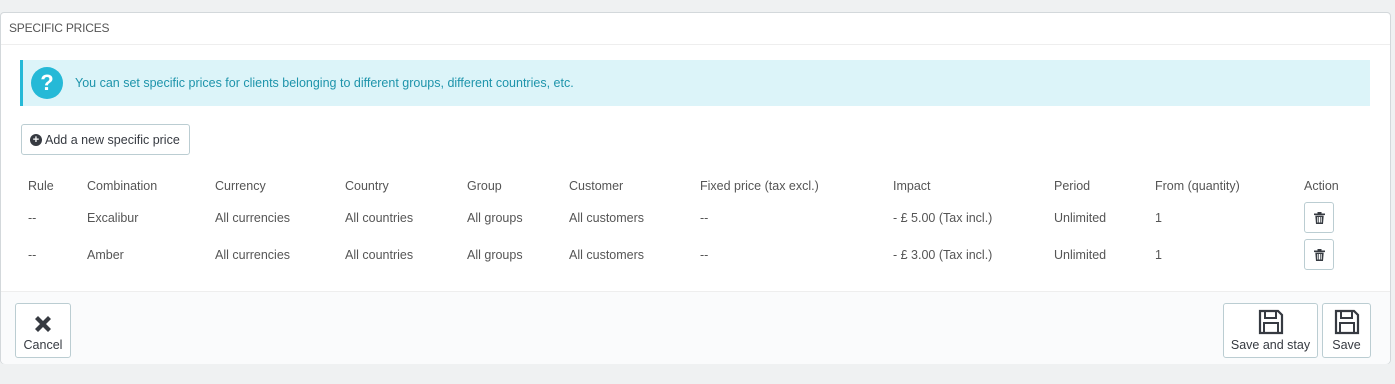 The width and height of the screenshot is (1395, 384). I want to click on cell-combination: Amber, so click(105, 254).